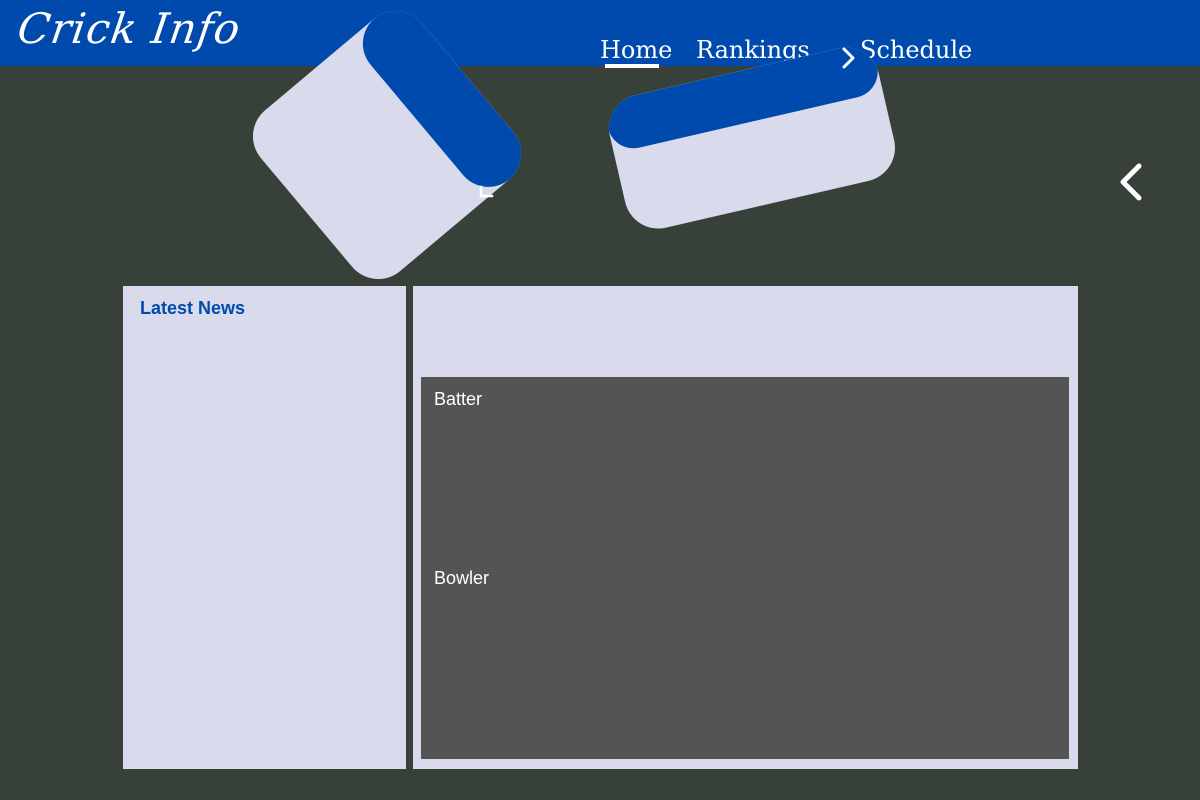  I want to click on chevron-right-icon, so click(849, 58).